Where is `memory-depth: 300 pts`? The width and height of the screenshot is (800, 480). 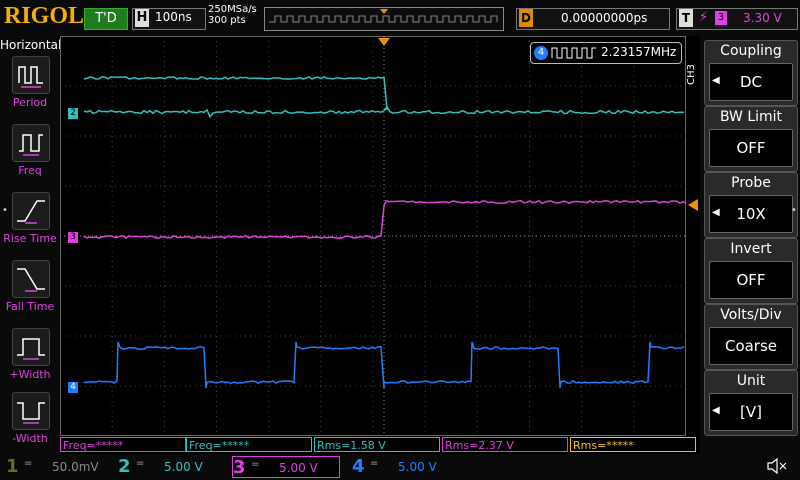 memory-depth: 300 pts is located at coordinates (232, 20).